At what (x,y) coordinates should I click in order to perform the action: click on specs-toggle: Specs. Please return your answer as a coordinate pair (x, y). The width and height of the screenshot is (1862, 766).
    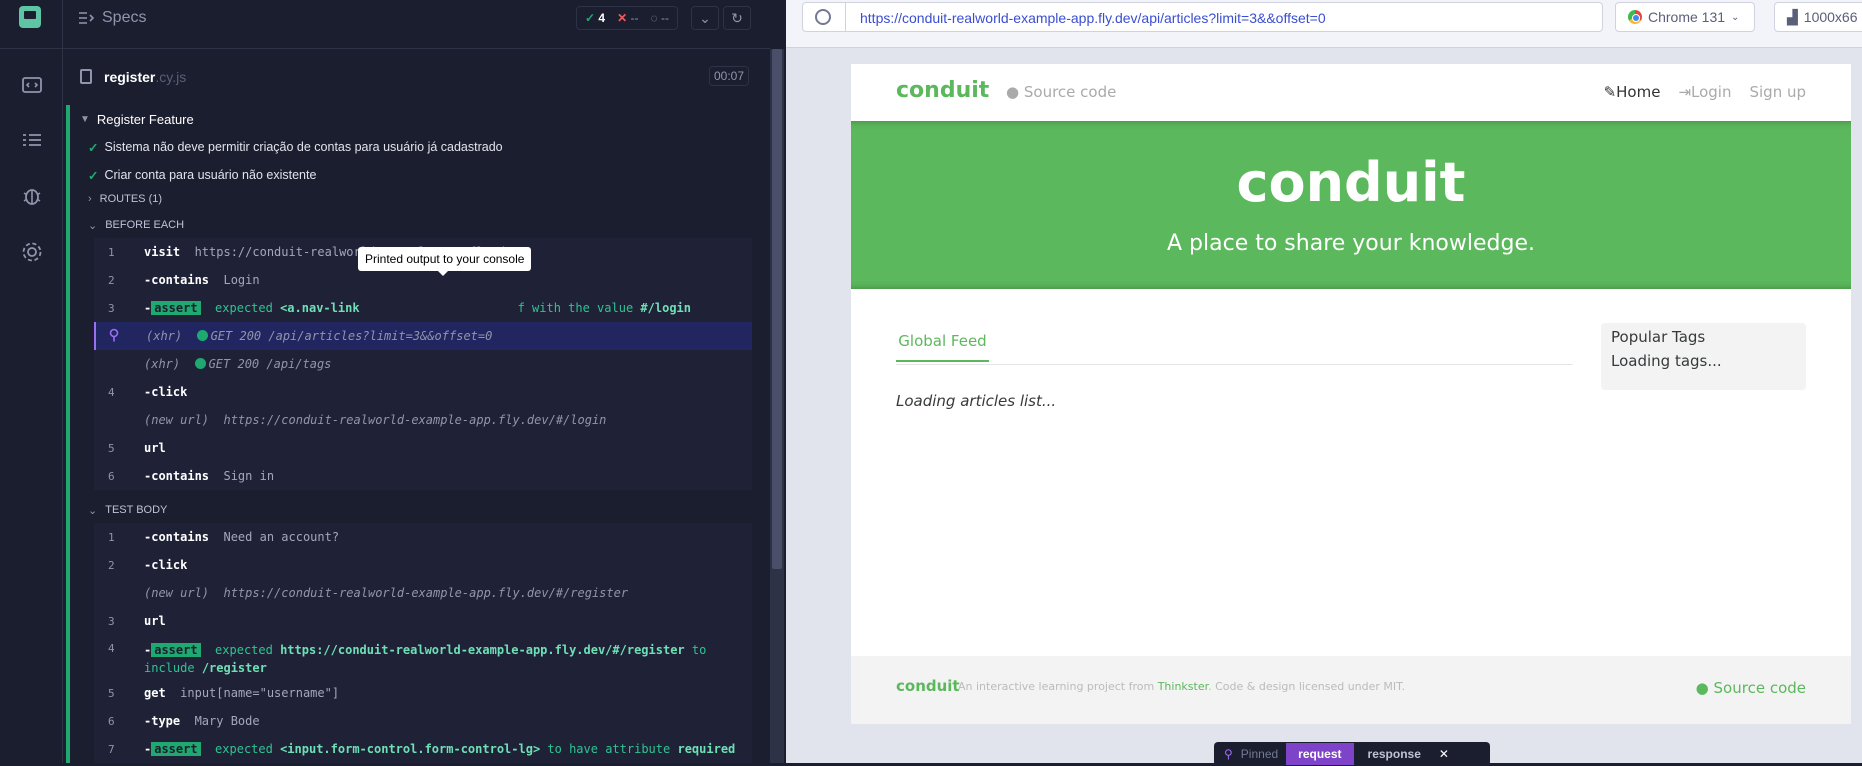
    Looking at the image, I should click on (112, 18).